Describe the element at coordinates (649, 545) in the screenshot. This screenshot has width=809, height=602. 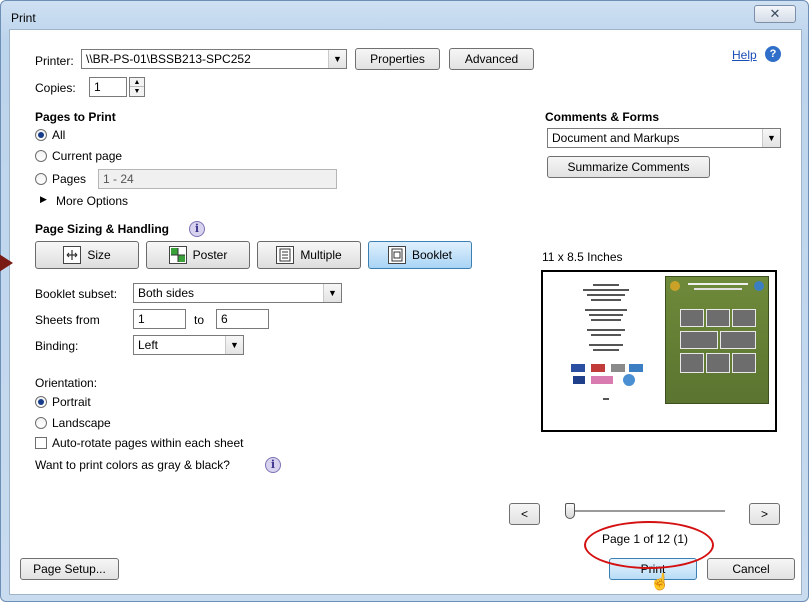
I see `print-highlight-ellipse` at that location.